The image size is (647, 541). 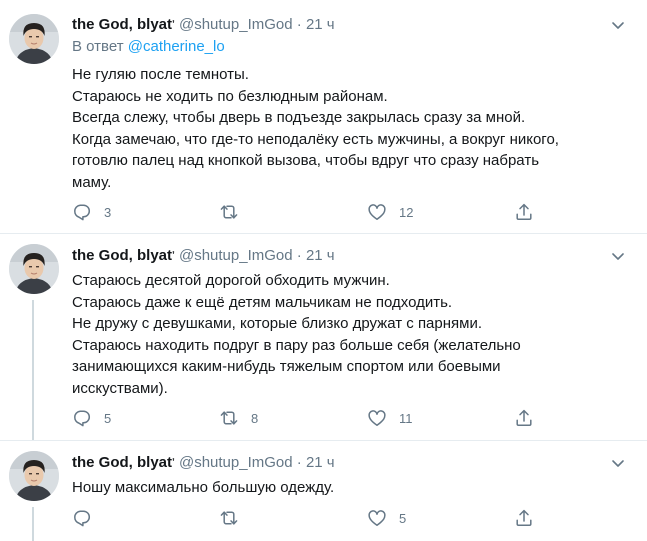 What do you see at coordinates (403, 518) in the screenshot?
I see `like-count: 5` at bounding box center [403, 518].